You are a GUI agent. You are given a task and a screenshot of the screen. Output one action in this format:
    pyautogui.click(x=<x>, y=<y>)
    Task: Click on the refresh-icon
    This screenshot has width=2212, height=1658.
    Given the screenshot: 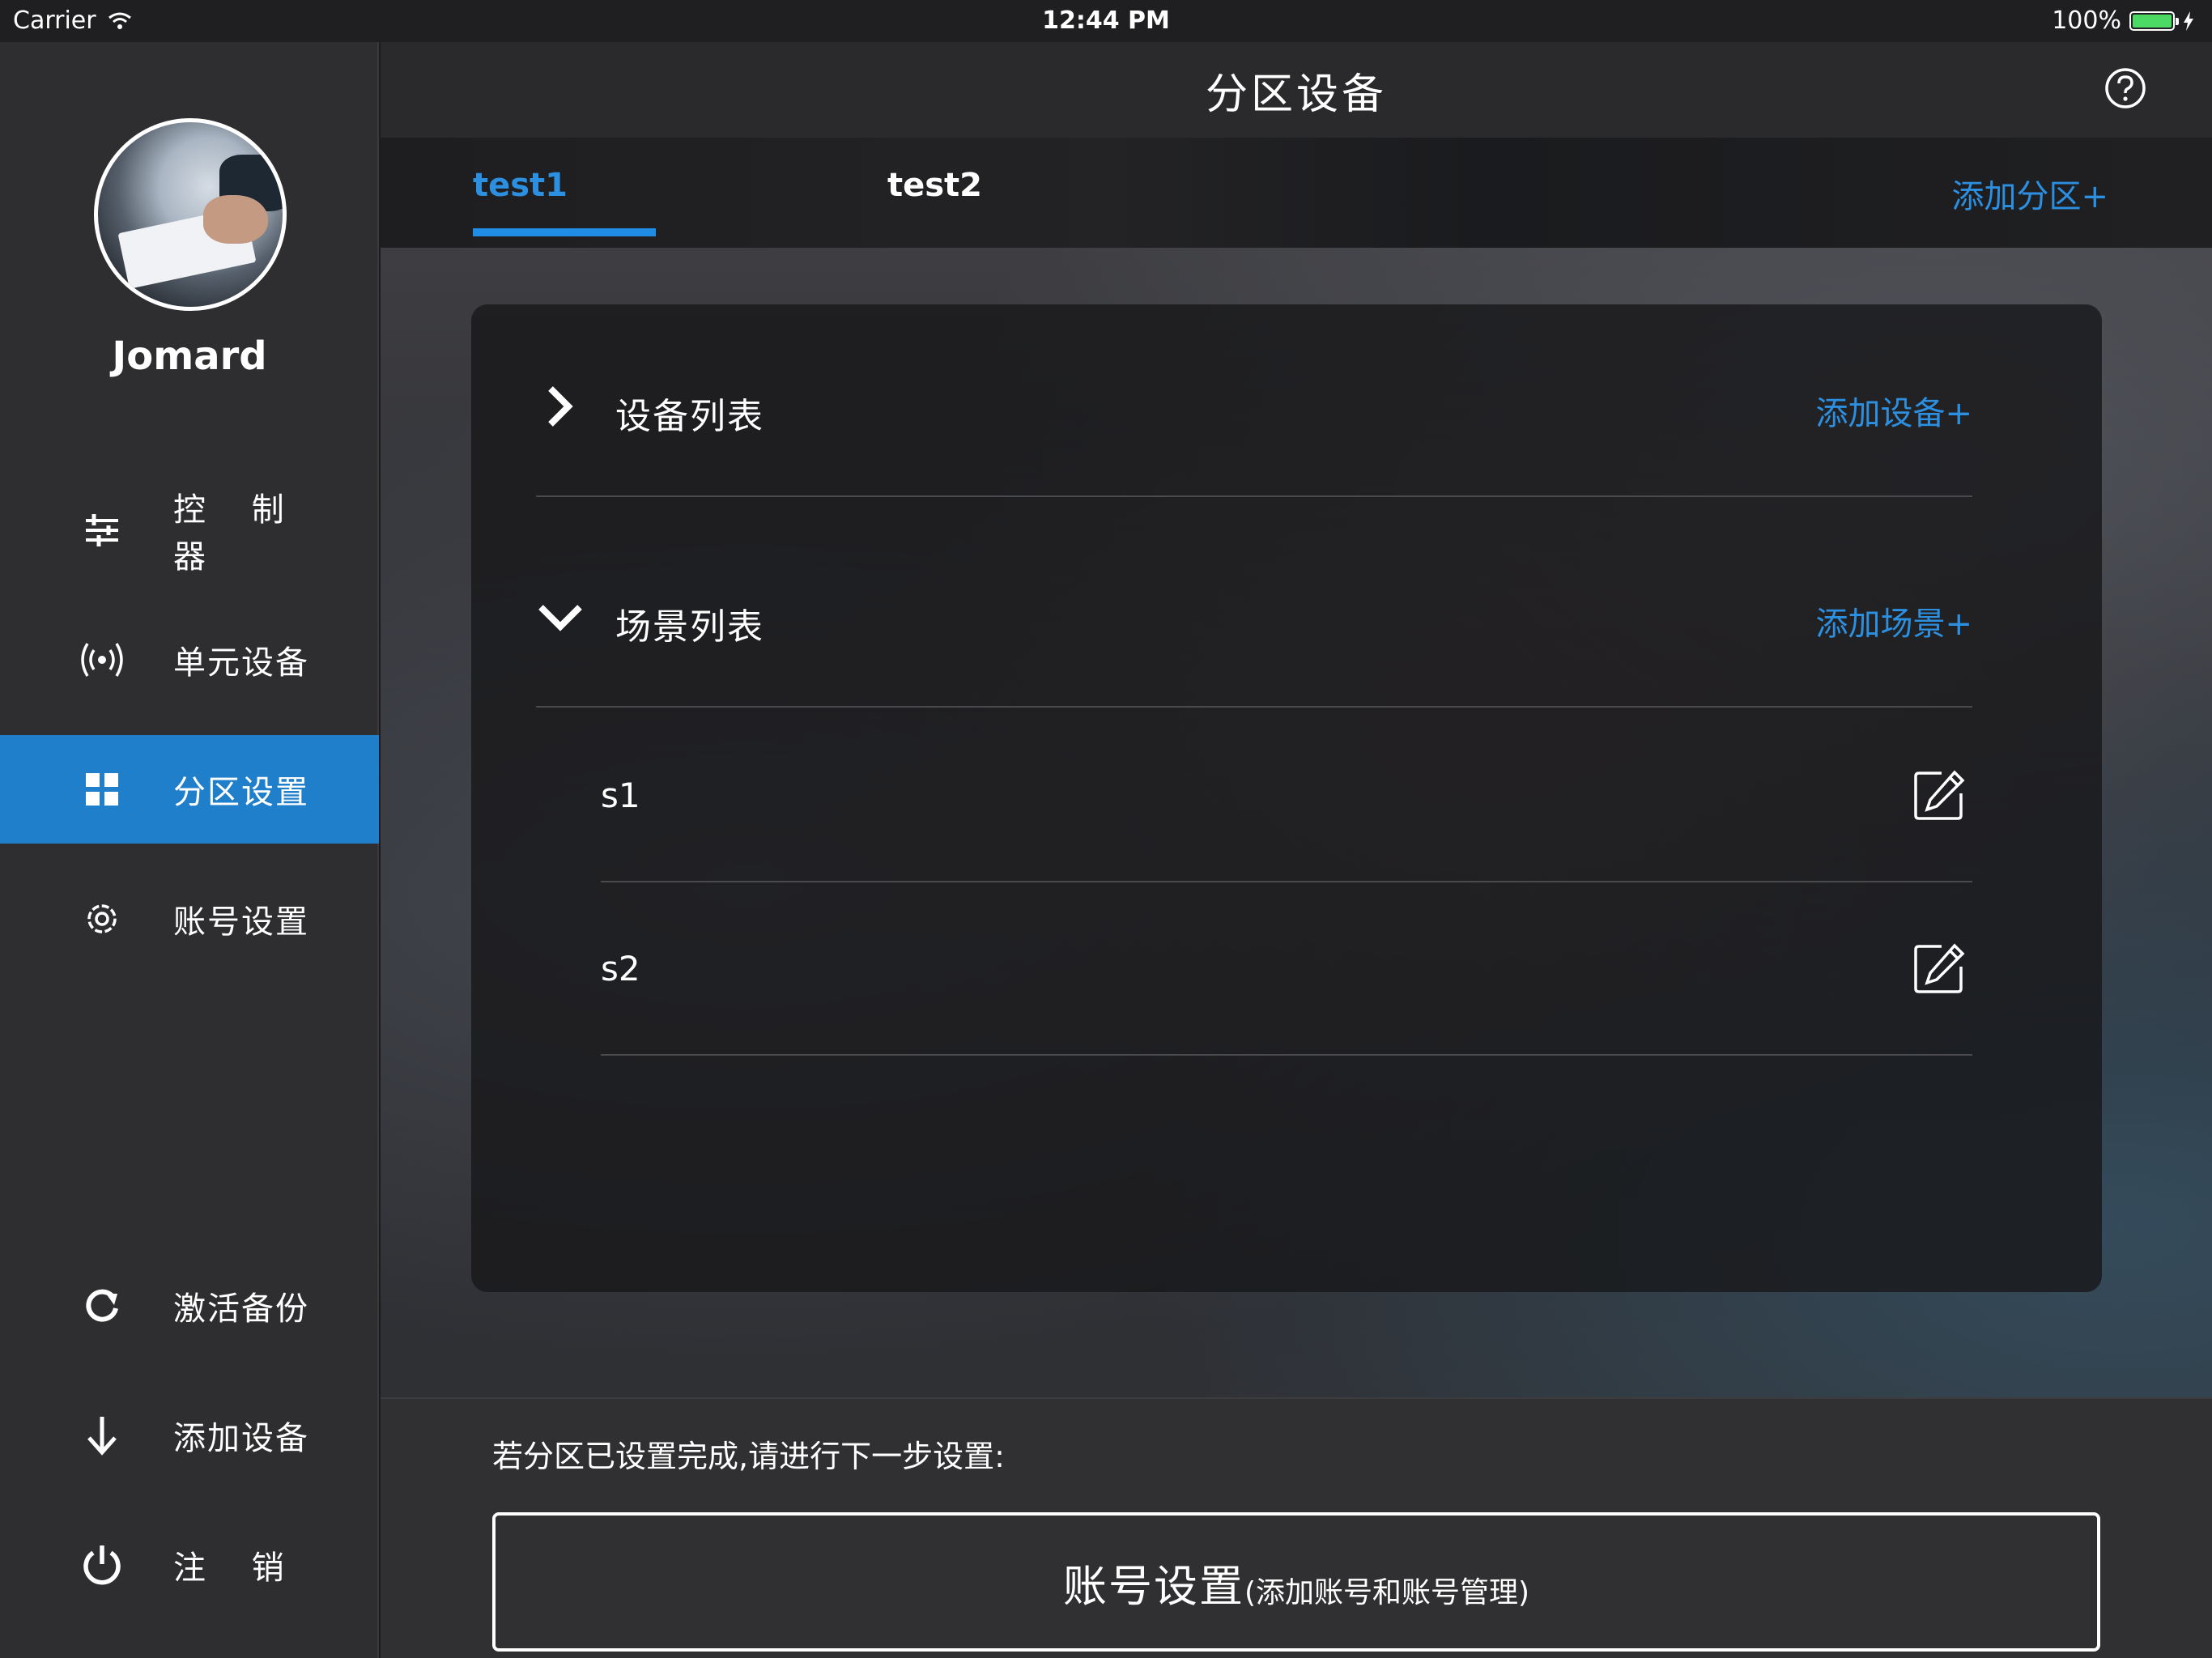 What is the action you would take?
    pyautogui.click(x=102, y=1306)
    